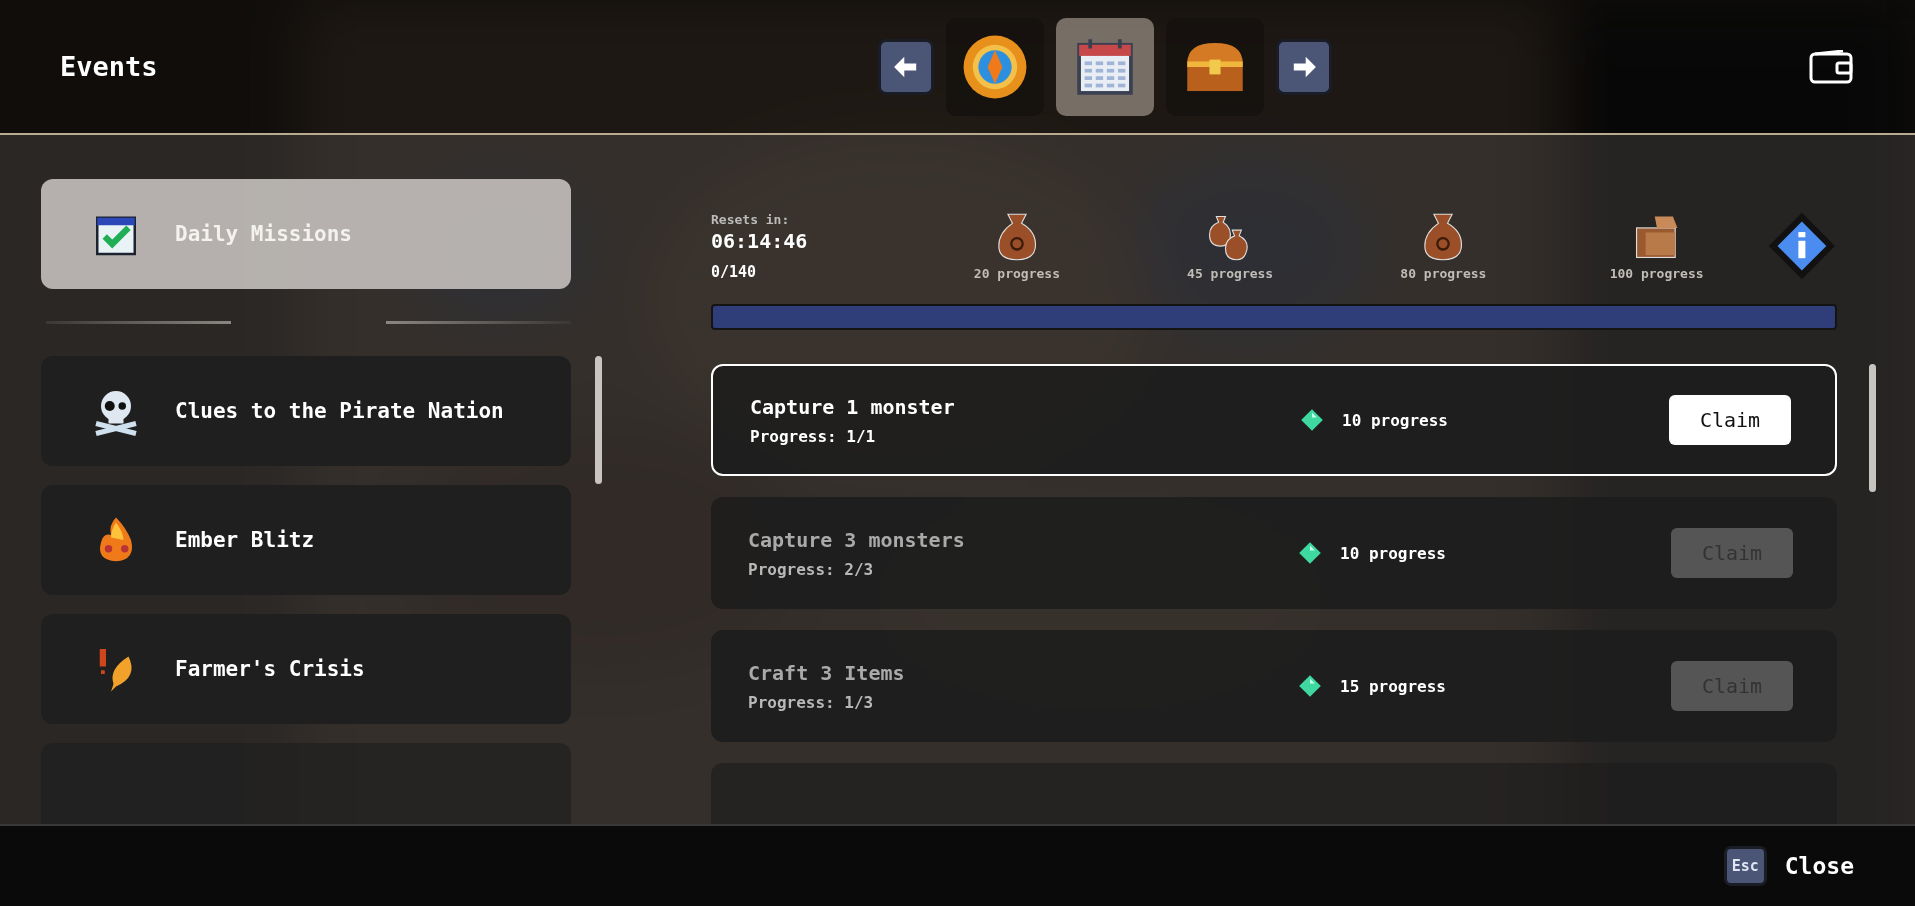 This screenshot has height=906, width=1915. What do you see at coordinates (827, 672) in the screenshot?
I see `mission-title: Craft 3 Items` at bounding box center [827, 672].